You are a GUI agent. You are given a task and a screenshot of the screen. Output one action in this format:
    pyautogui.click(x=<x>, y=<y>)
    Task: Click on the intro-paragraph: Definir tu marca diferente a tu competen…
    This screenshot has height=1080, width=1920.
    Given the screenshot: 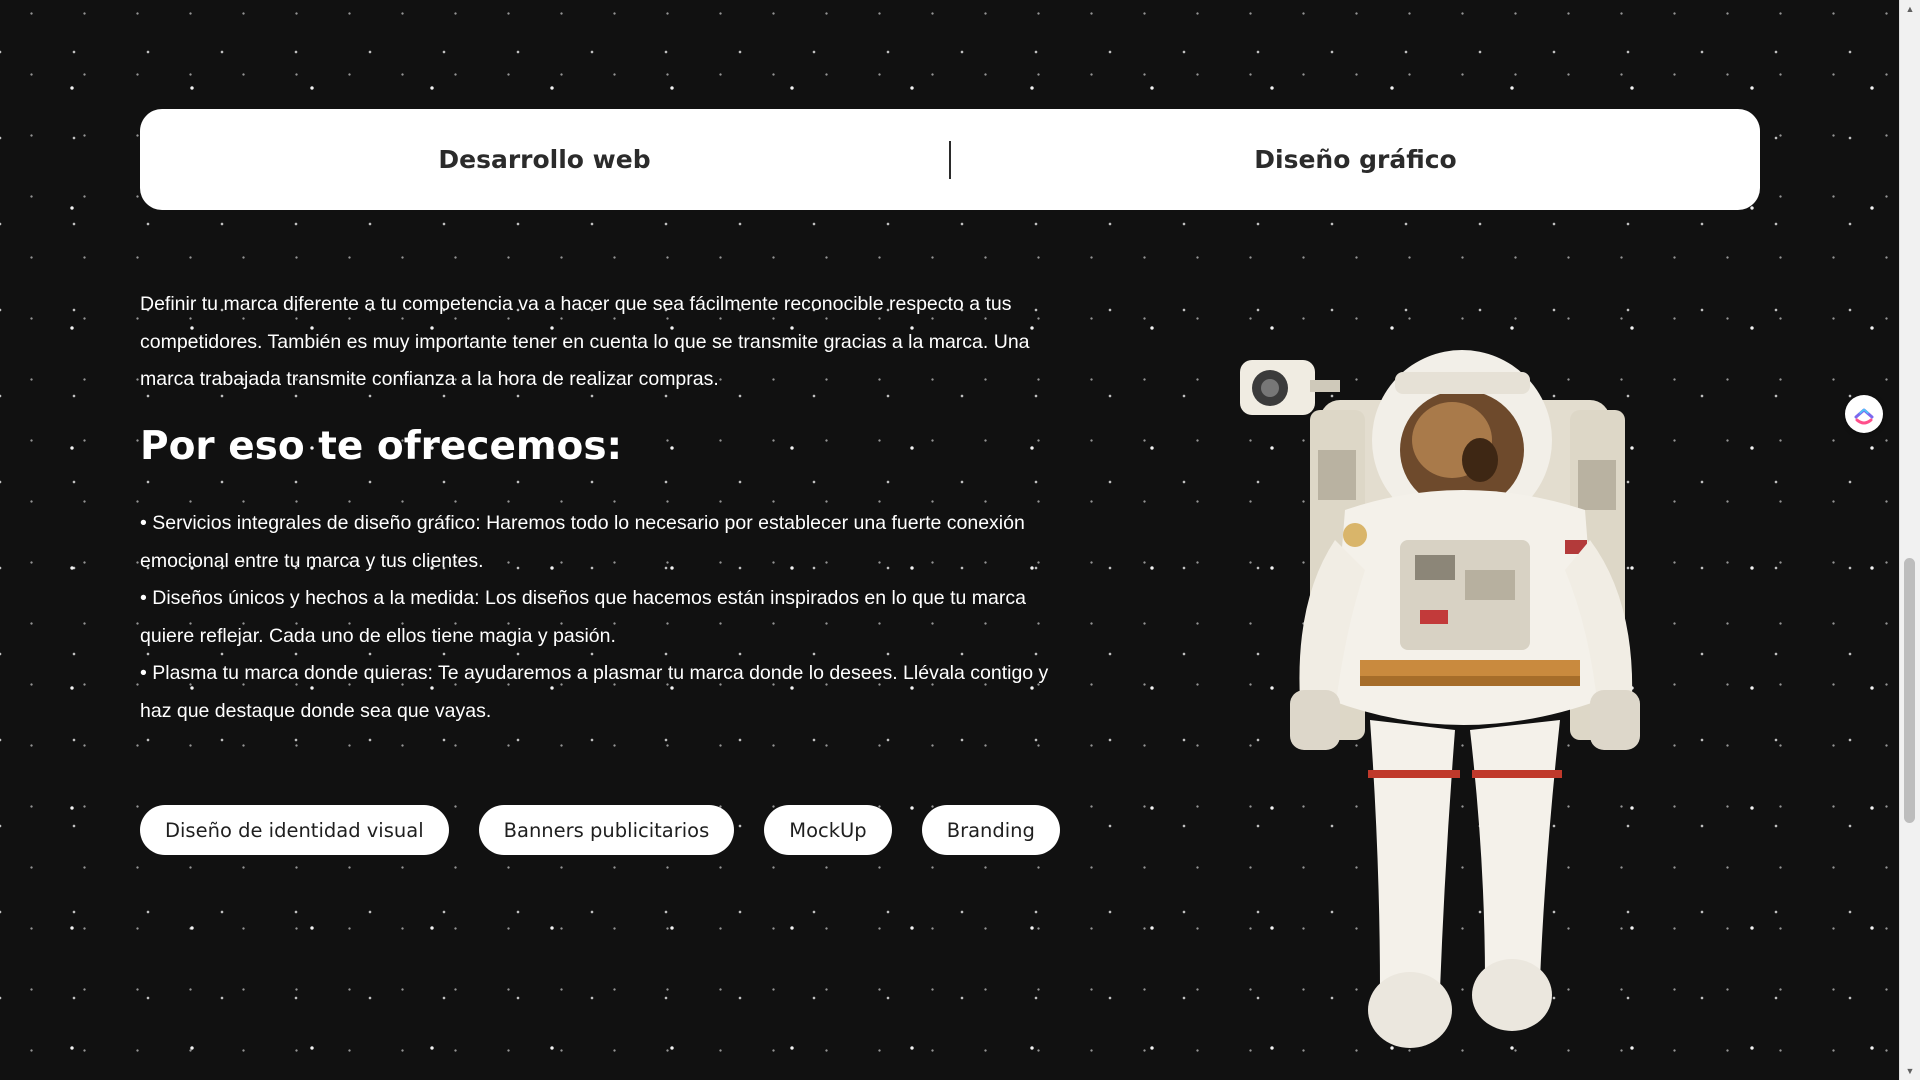 What is the action you would take?
    pyautogui.click(x=585, y=341)
    